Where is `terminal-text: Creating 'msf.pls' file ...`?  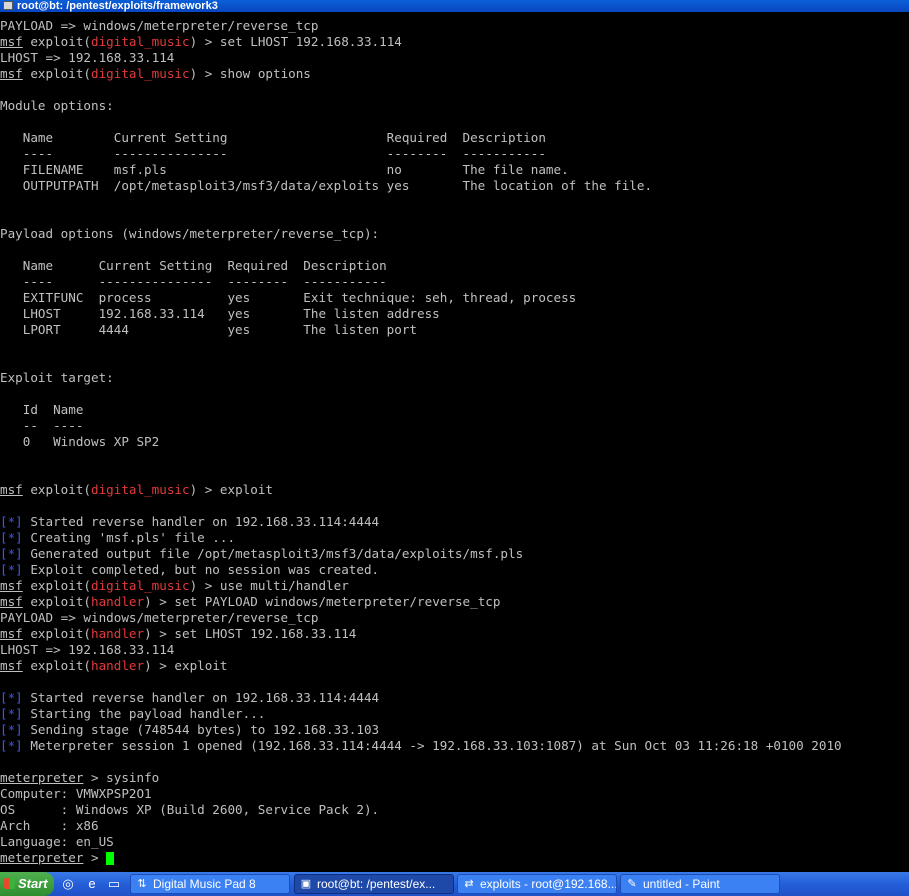 terminal-text: Creating 'msf.pls' file ... is located at coordinates (129, 537).